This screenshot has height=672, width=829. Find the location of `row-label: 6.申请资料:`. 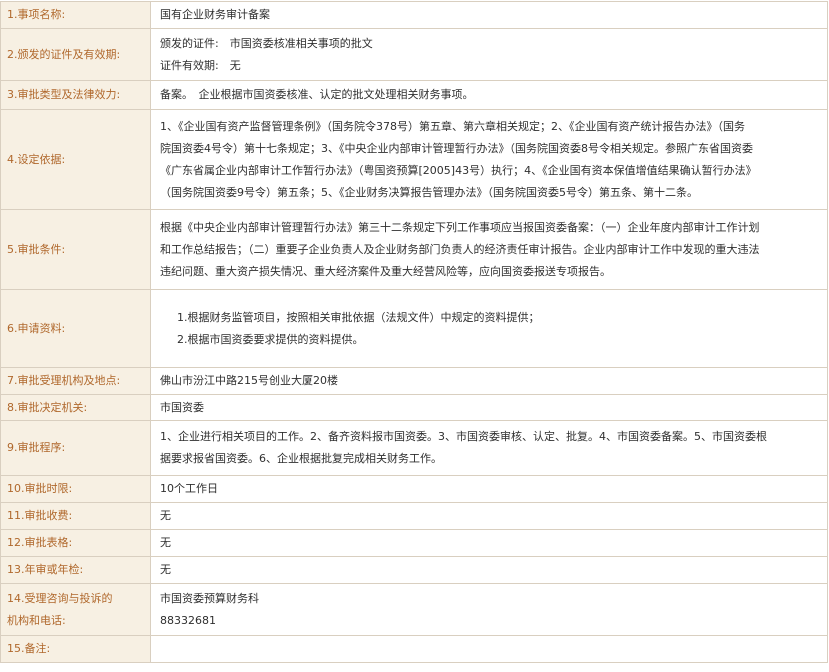

row-label: 6.申请资料: is located at coordinates (75, 328).